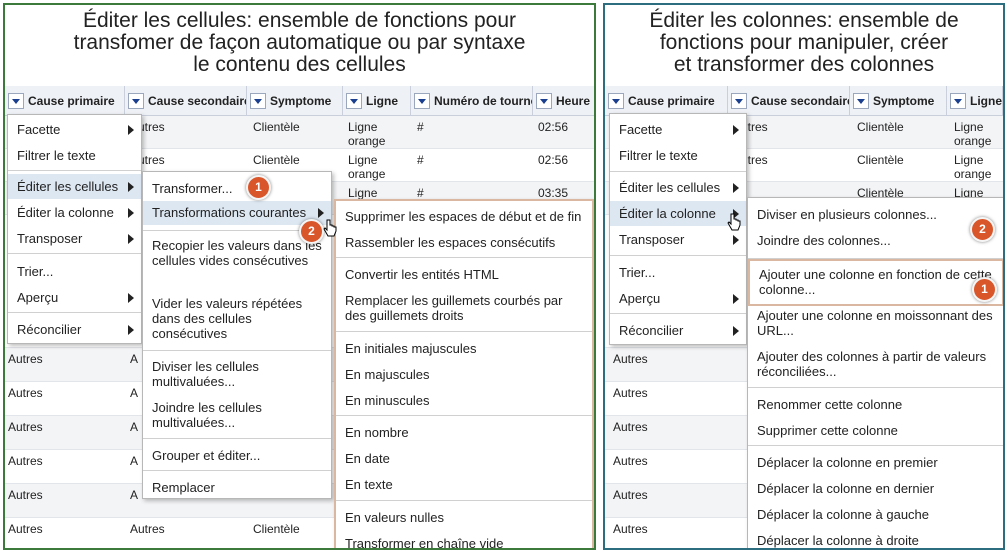 This screenshot has width=1007, height=553. I want to click on menu-item-en-date: En date, so click(464, 458).